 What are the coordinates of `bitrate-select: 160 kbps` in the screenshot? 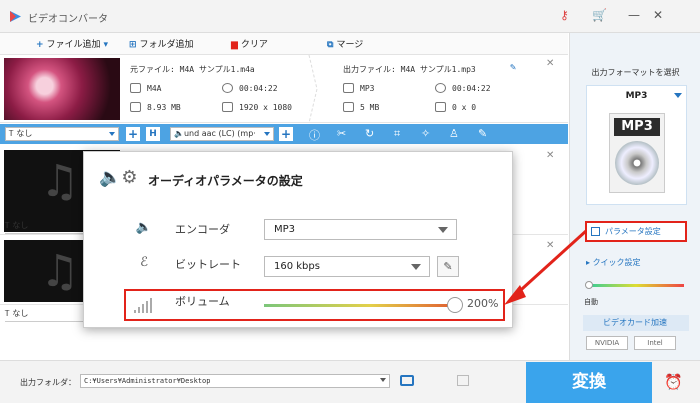 It's located at (347, 266).